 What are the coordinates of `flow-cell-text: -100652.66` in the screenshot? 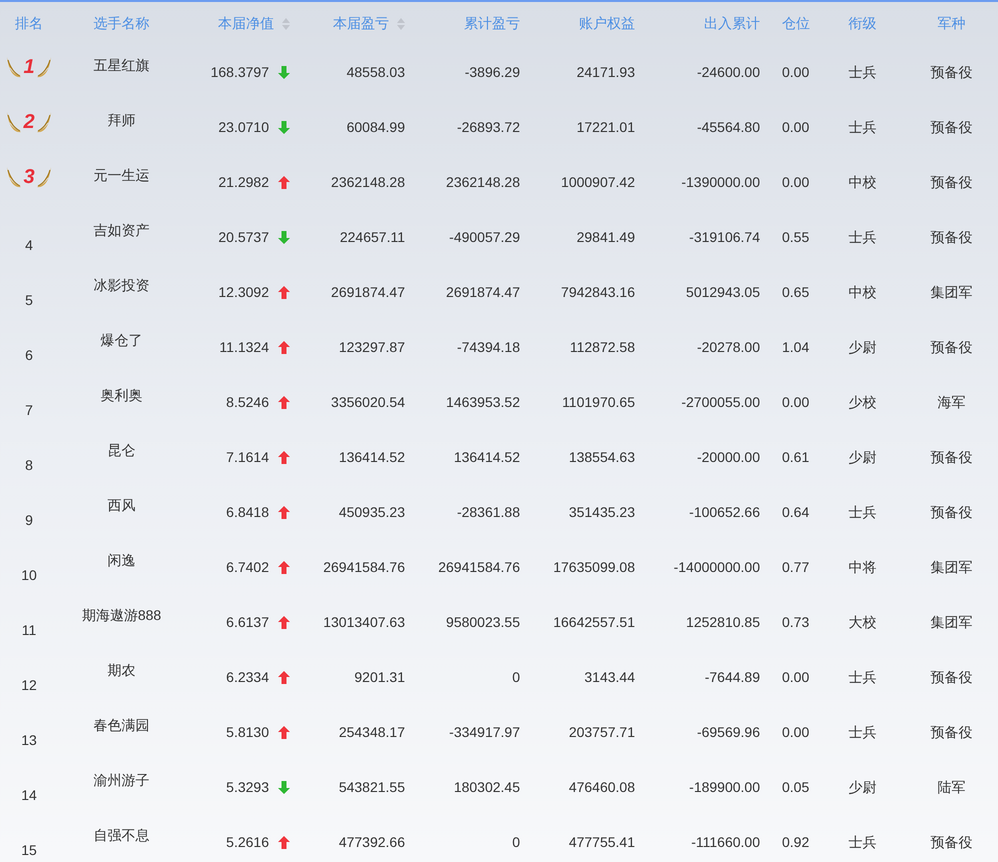 It's located at (724, 512).